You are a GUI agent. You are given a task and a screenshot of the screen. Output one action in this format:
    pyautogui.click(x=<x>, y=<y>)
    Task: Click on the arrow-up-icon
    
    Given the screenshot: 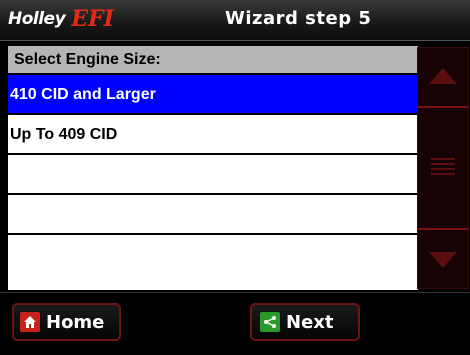 What is the action you would take?
    pyautogui.click(x=443, y=78)
    